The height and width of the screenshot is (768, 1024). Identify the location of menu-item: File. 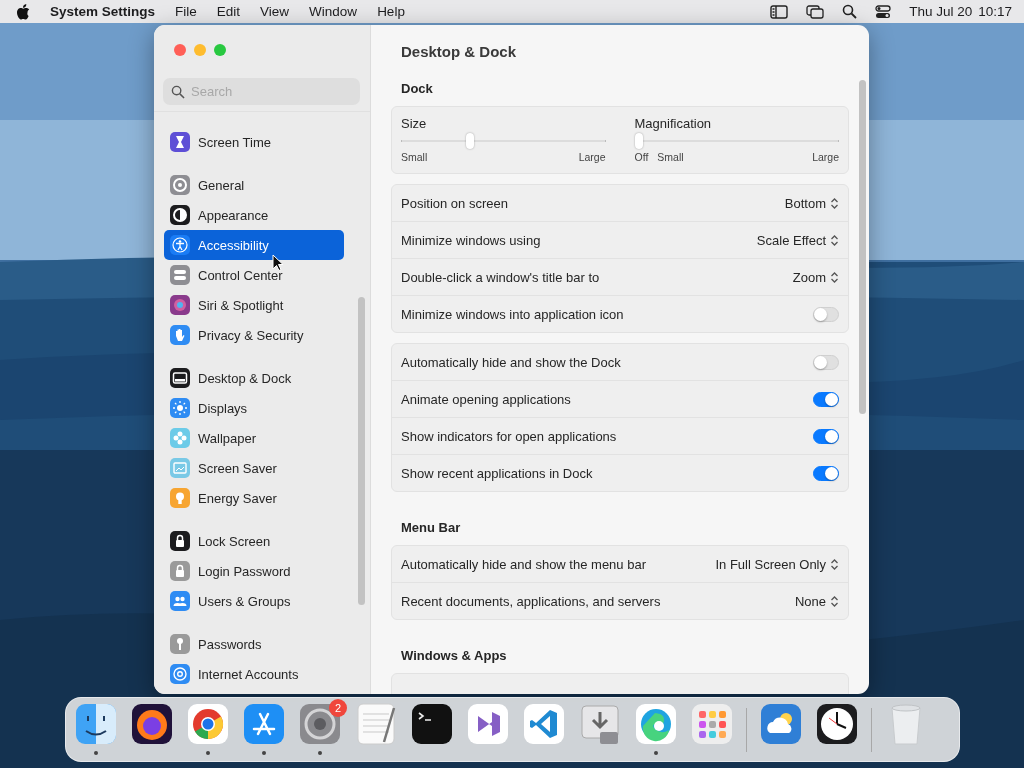
(186, 11).